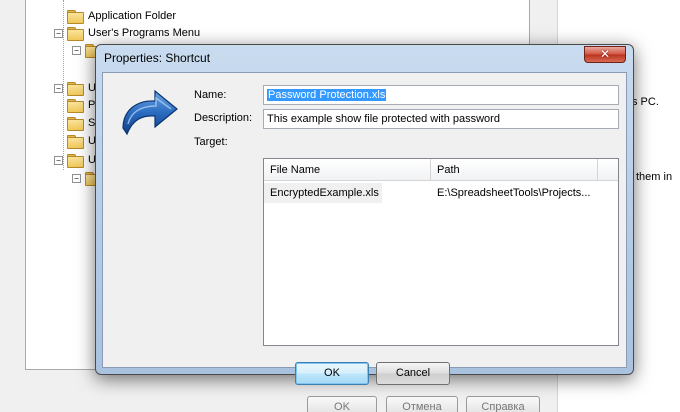 The width and height of the screenshot is (680, 412). I want to click on description-label: Description:, so click(223, 118).